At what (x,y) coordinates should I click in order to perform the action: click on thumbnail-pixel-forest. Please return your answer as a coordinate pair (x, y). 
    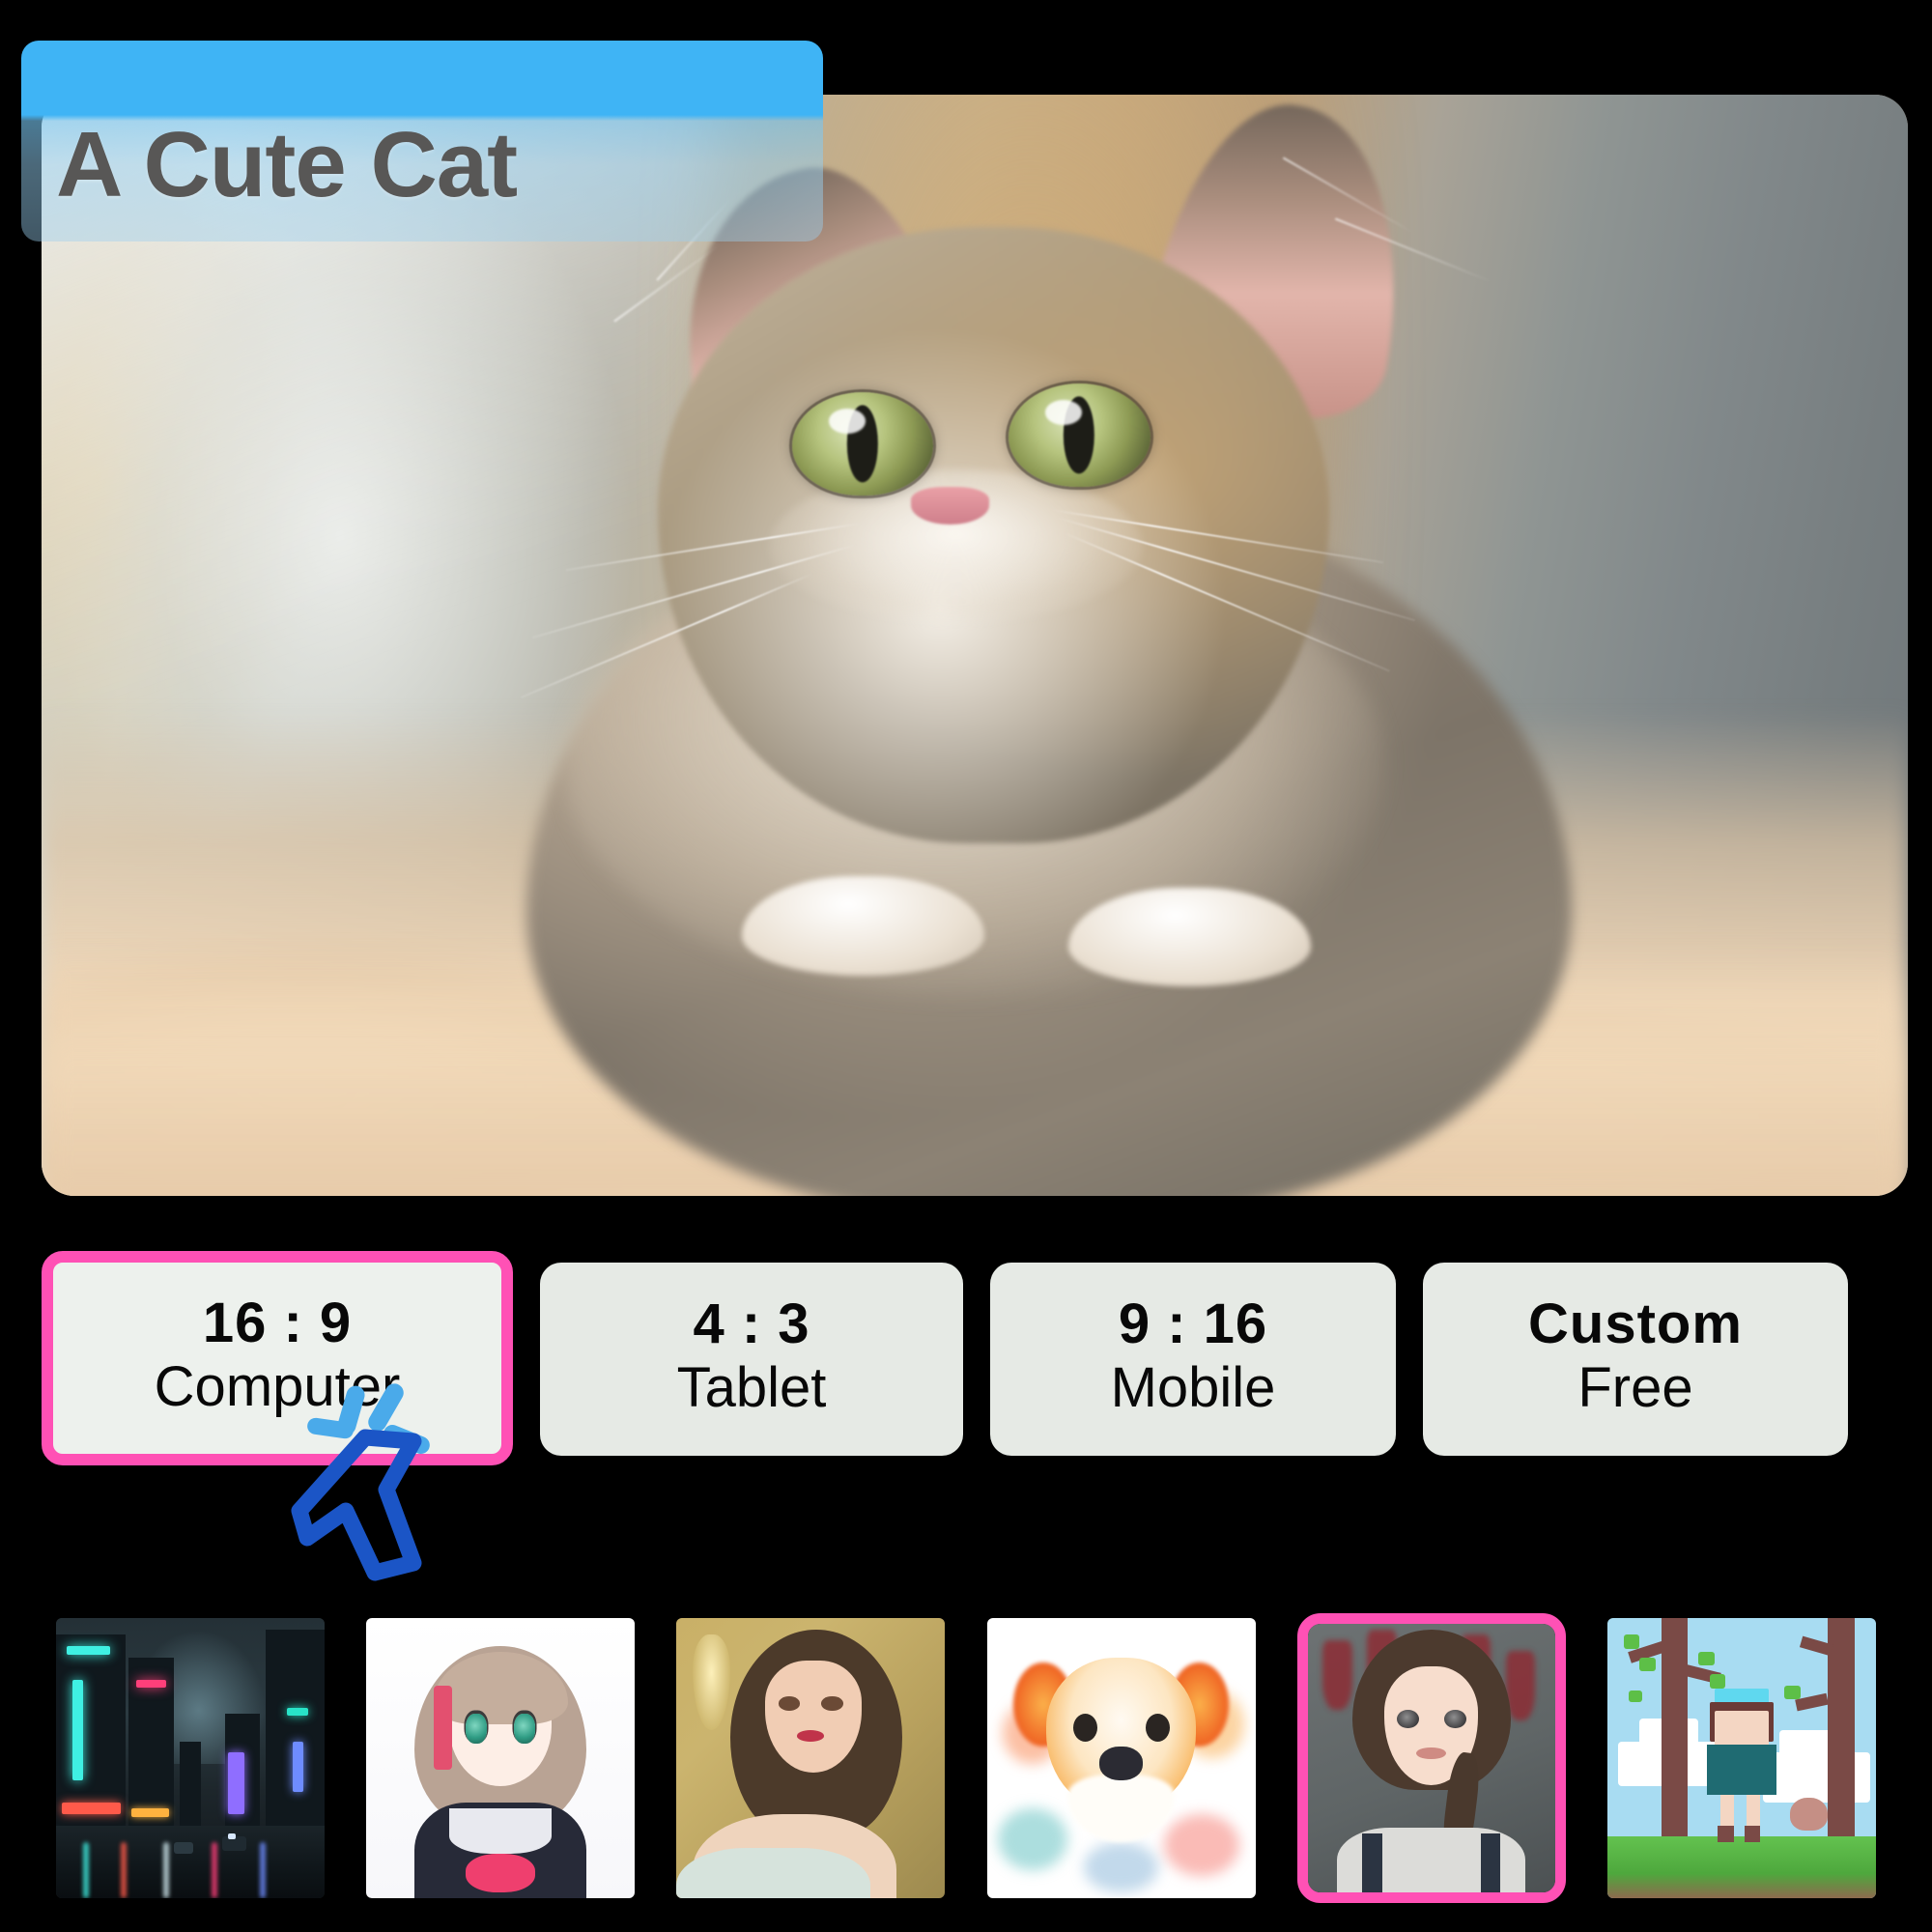
    Looking at the image, I should click on (1741, 1758).